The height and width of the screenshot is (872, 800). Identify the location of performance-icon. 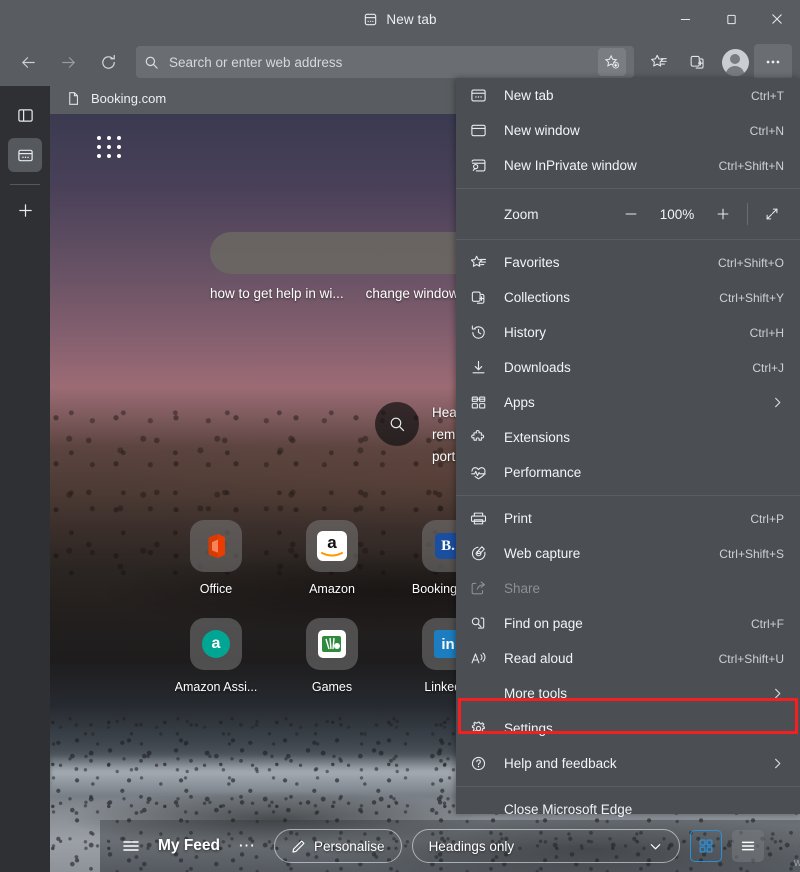
(487, 472).